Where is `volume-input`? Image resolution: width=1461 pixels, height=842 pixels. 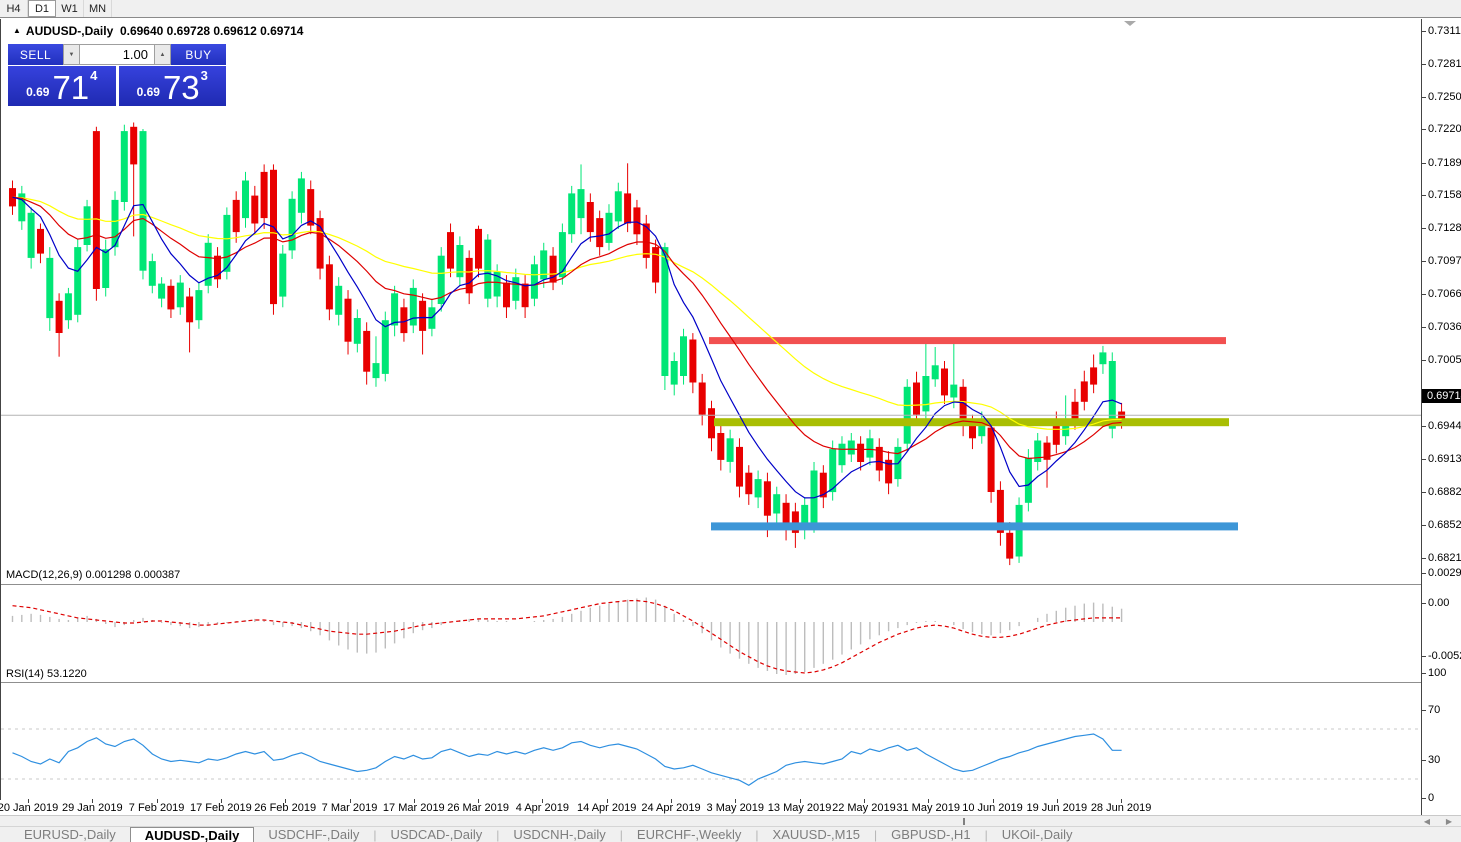 volume-input is located at coordinates (117, 54).